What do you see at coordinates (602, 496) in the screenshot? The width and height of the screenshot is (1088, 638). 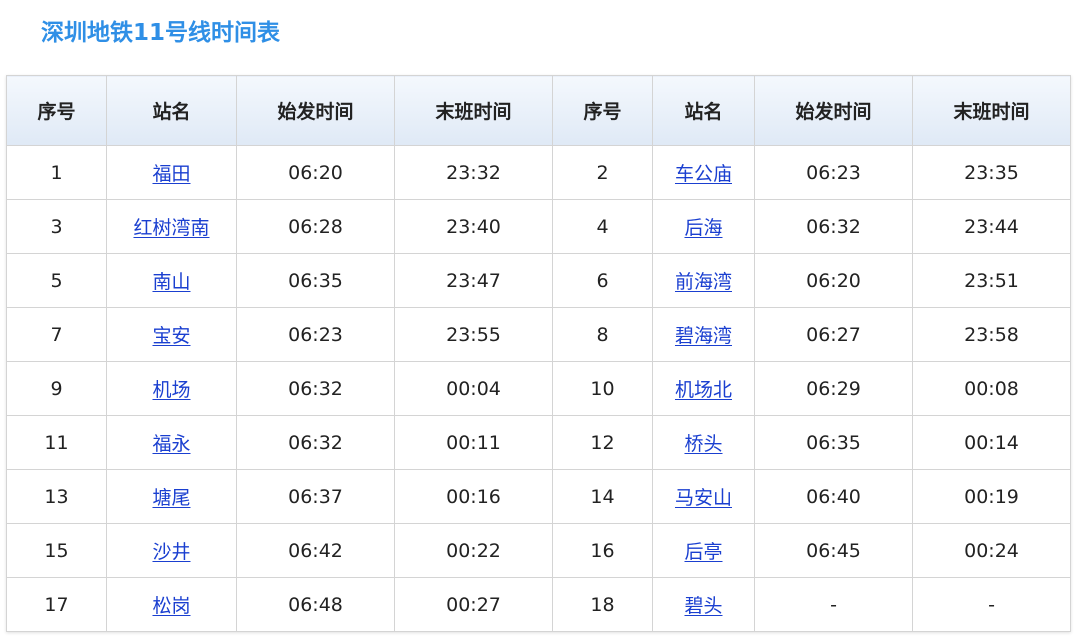 I see `station-no: 14` at bounding box center [602, 496].